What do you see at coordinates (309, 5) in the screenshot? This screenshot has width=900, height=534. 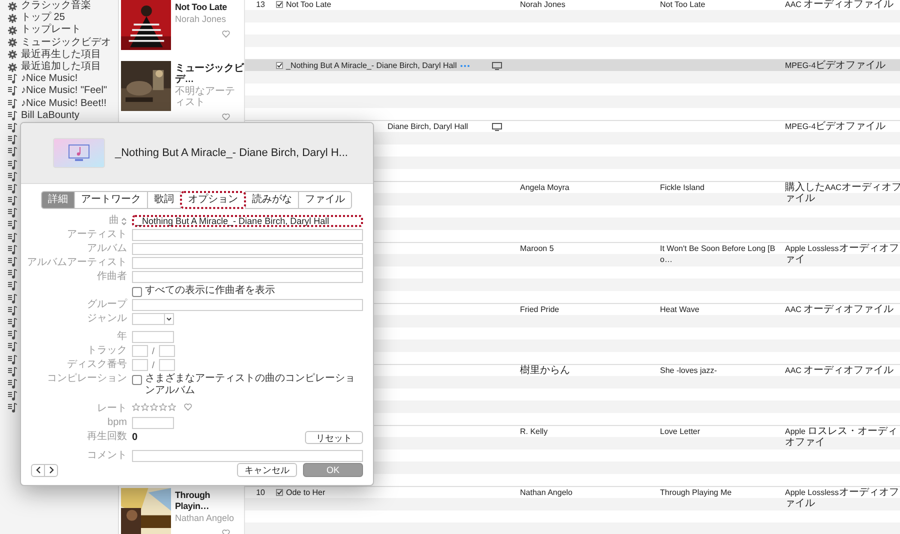 I see `track-title: Not Too Late` at bounding box center [309, 5].